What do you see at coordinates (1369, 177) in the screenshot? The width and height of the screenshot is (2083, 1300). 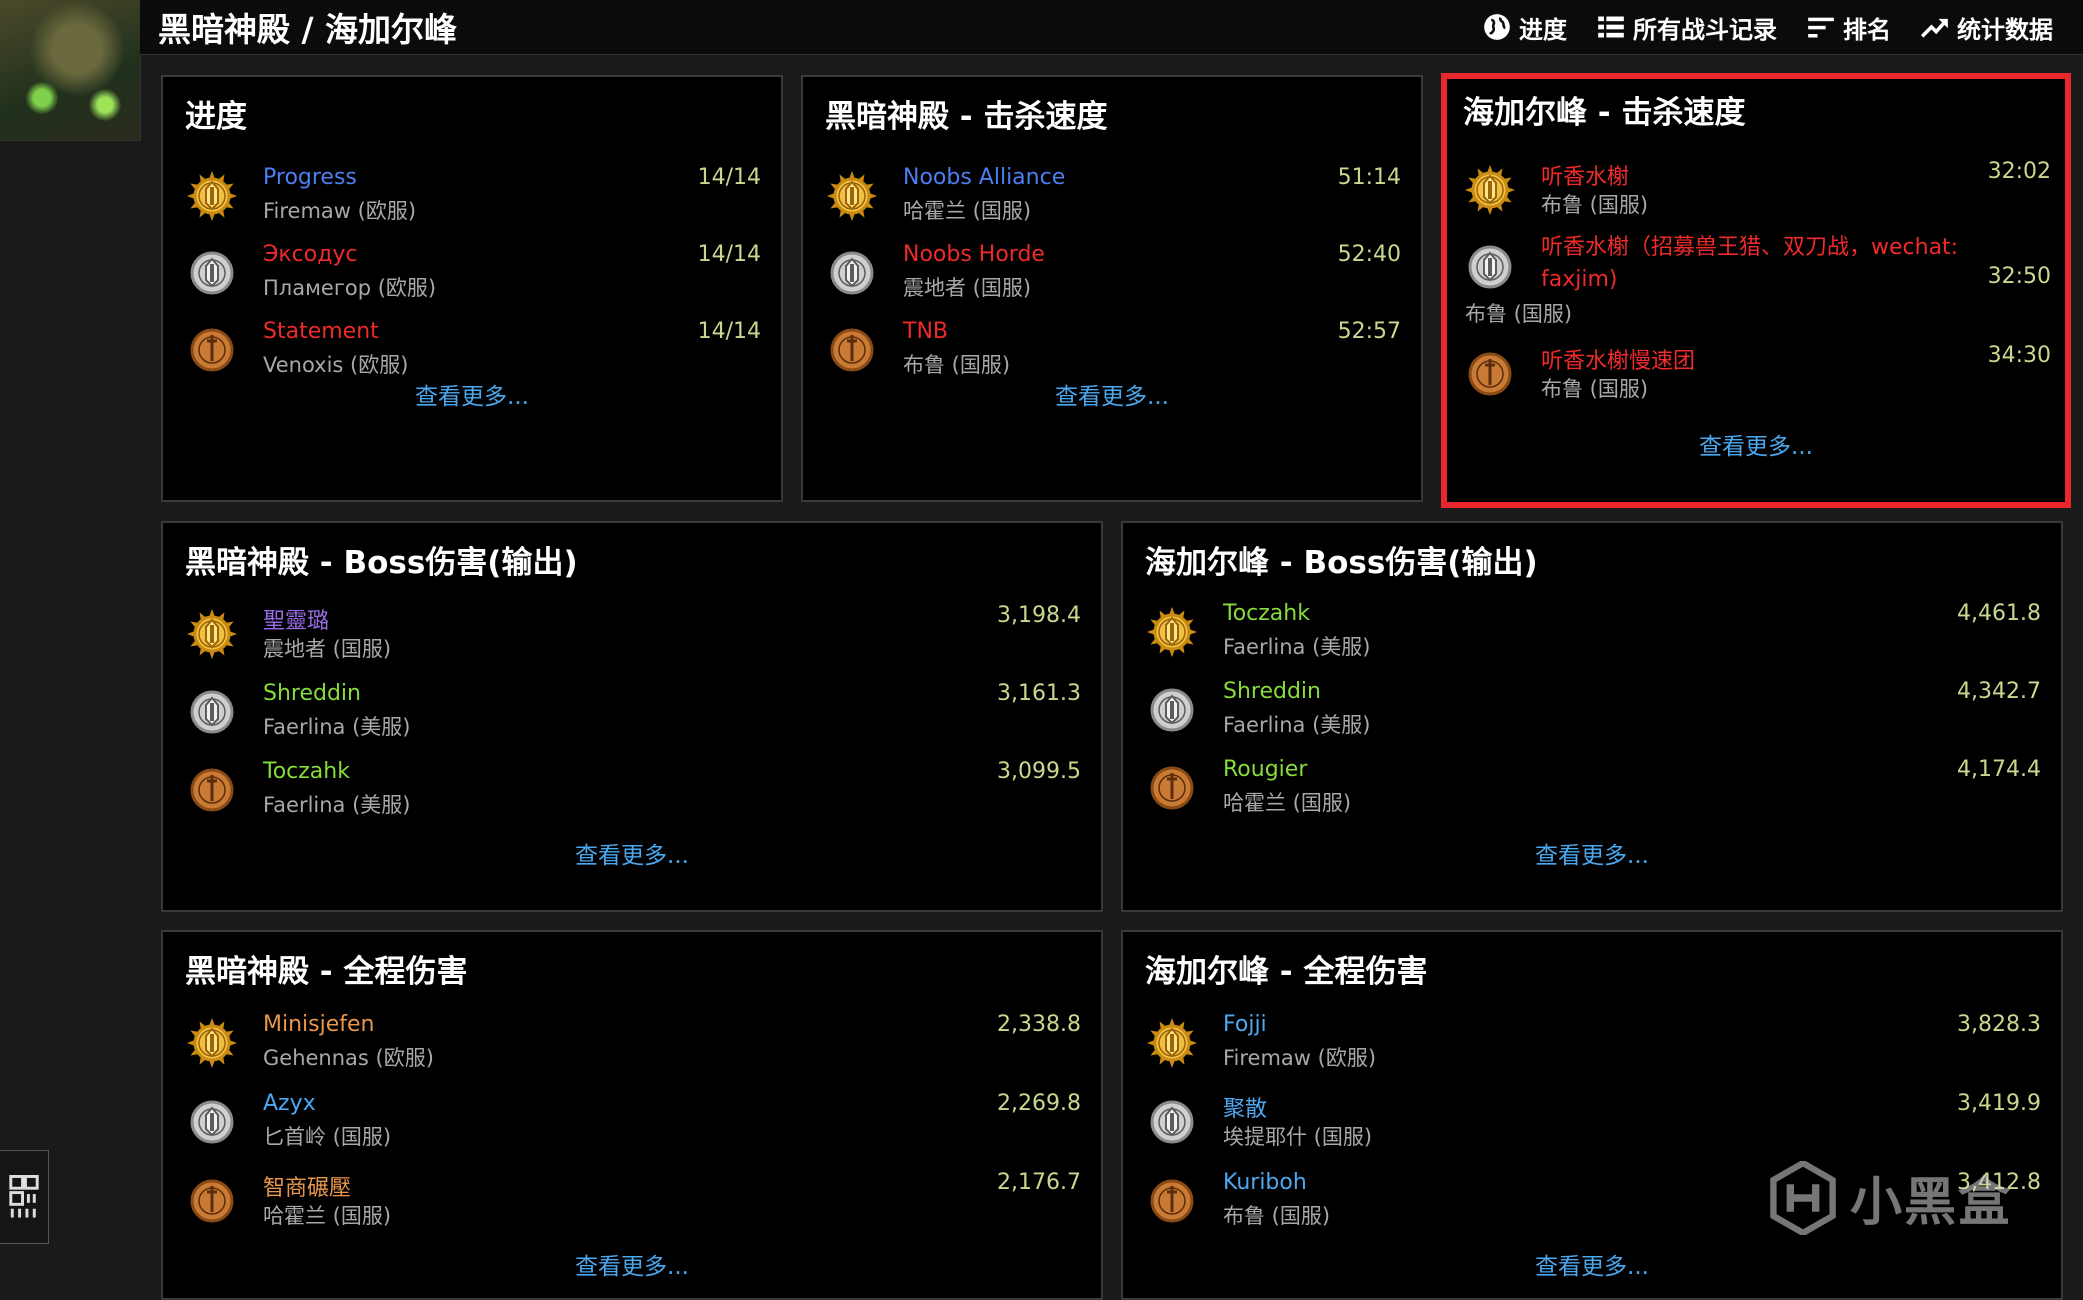 I see `ranking-value: 51:14` at bounding box center [1369, 177].